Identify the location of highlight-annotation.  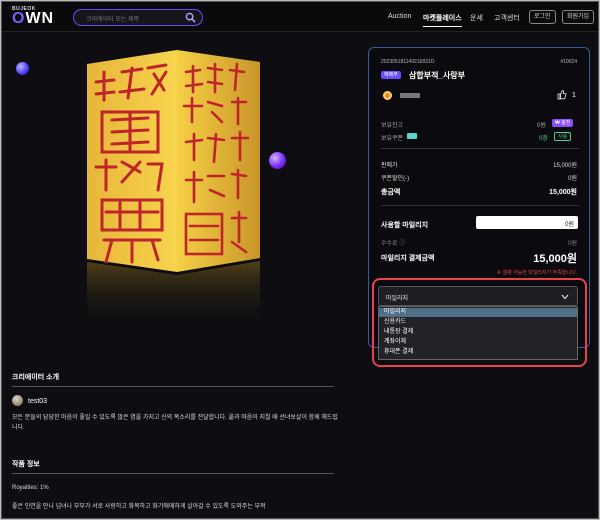
(479, 322).